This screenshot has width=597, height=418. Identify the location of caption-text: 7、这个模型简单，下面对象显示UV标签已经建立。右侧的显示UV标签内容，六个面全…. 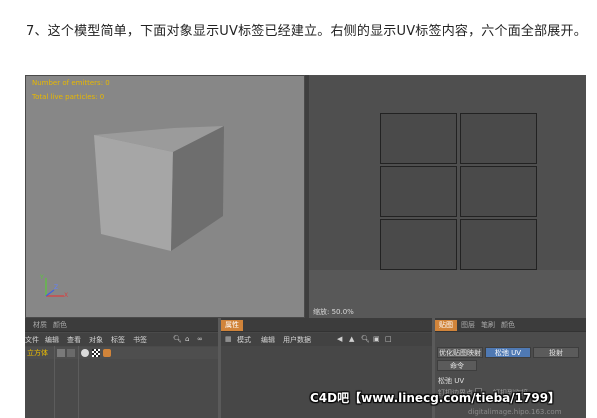
(306, 31).